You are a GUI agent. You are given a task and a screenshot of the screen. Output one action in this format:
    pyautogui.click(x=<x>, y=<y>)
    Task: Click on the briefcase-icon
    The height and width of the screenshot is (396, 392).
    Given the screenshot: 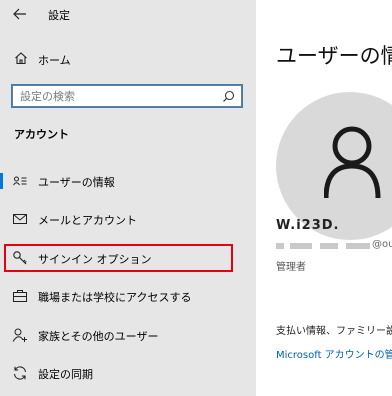 What is the action you would take?
    pyautogui.click(x=20, y=296)
    